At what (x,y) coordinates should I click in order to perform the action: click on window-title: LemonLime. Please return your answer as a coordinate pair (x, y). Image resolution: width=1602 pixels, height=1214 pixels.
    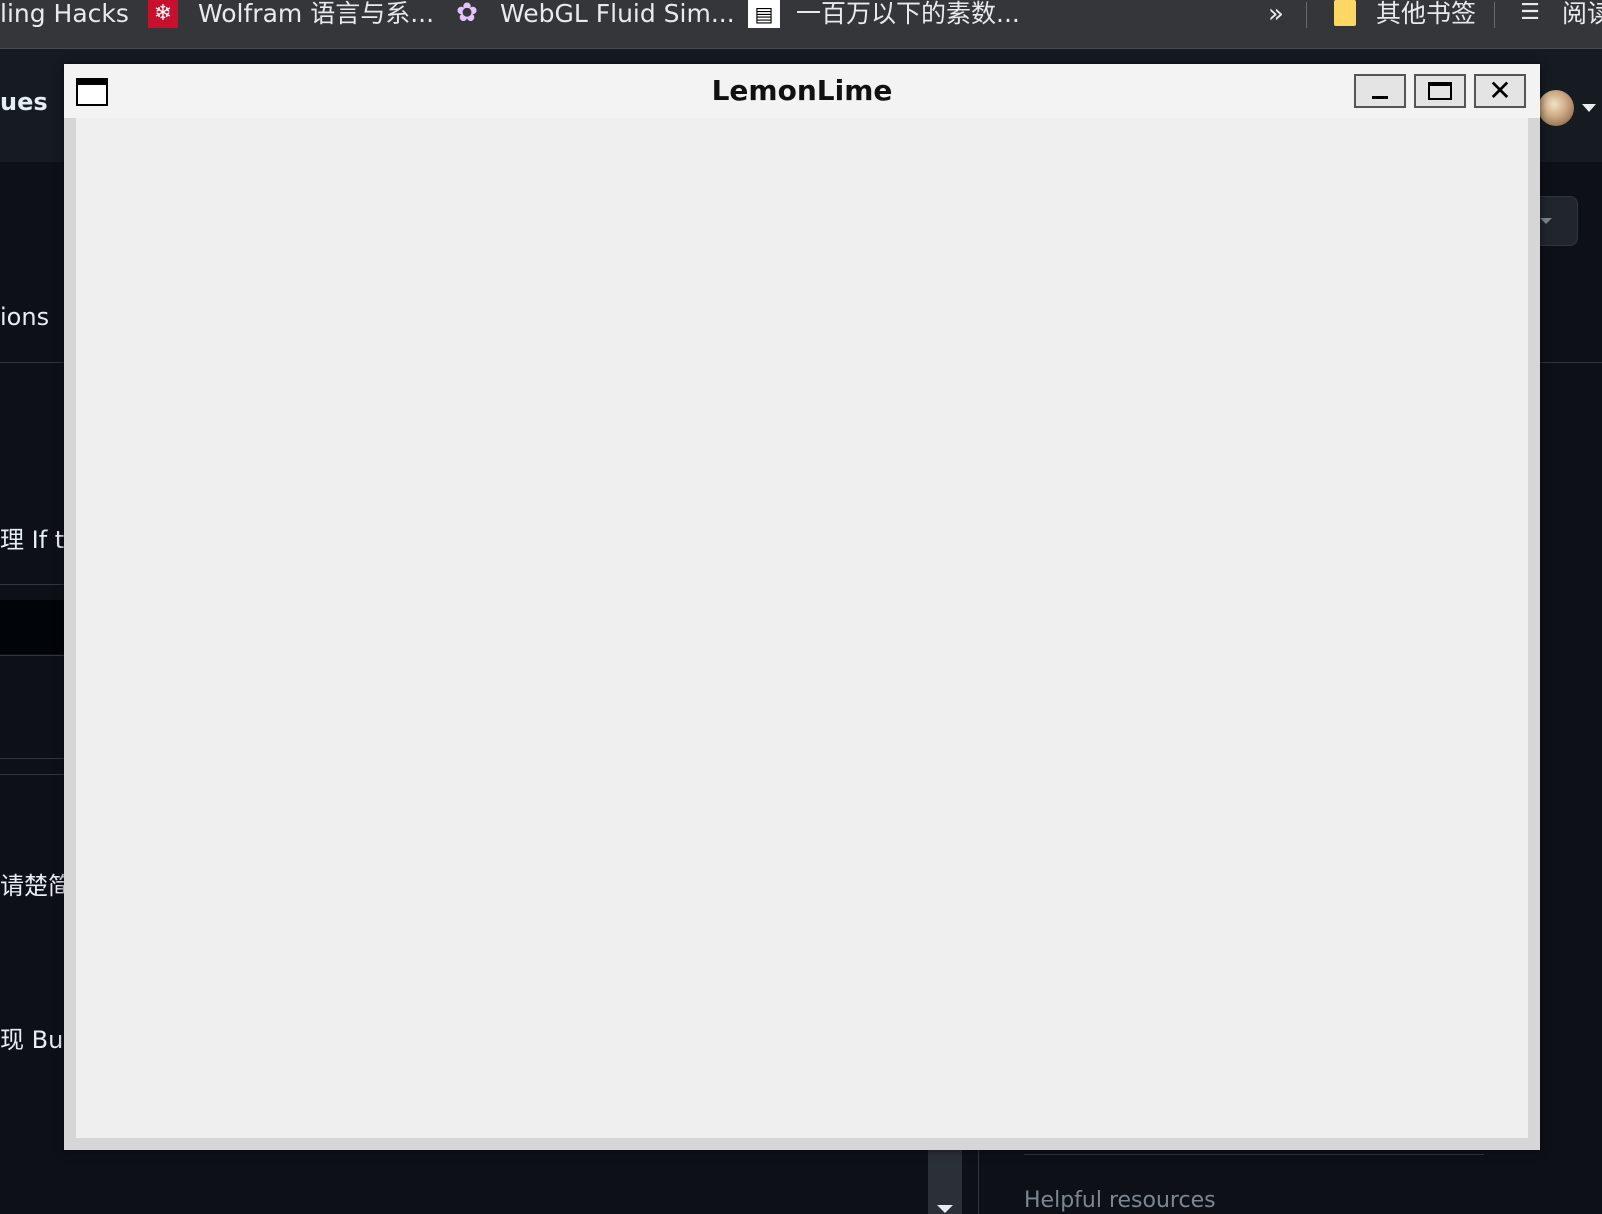
    Looking at the image, I should click on (802, 90).